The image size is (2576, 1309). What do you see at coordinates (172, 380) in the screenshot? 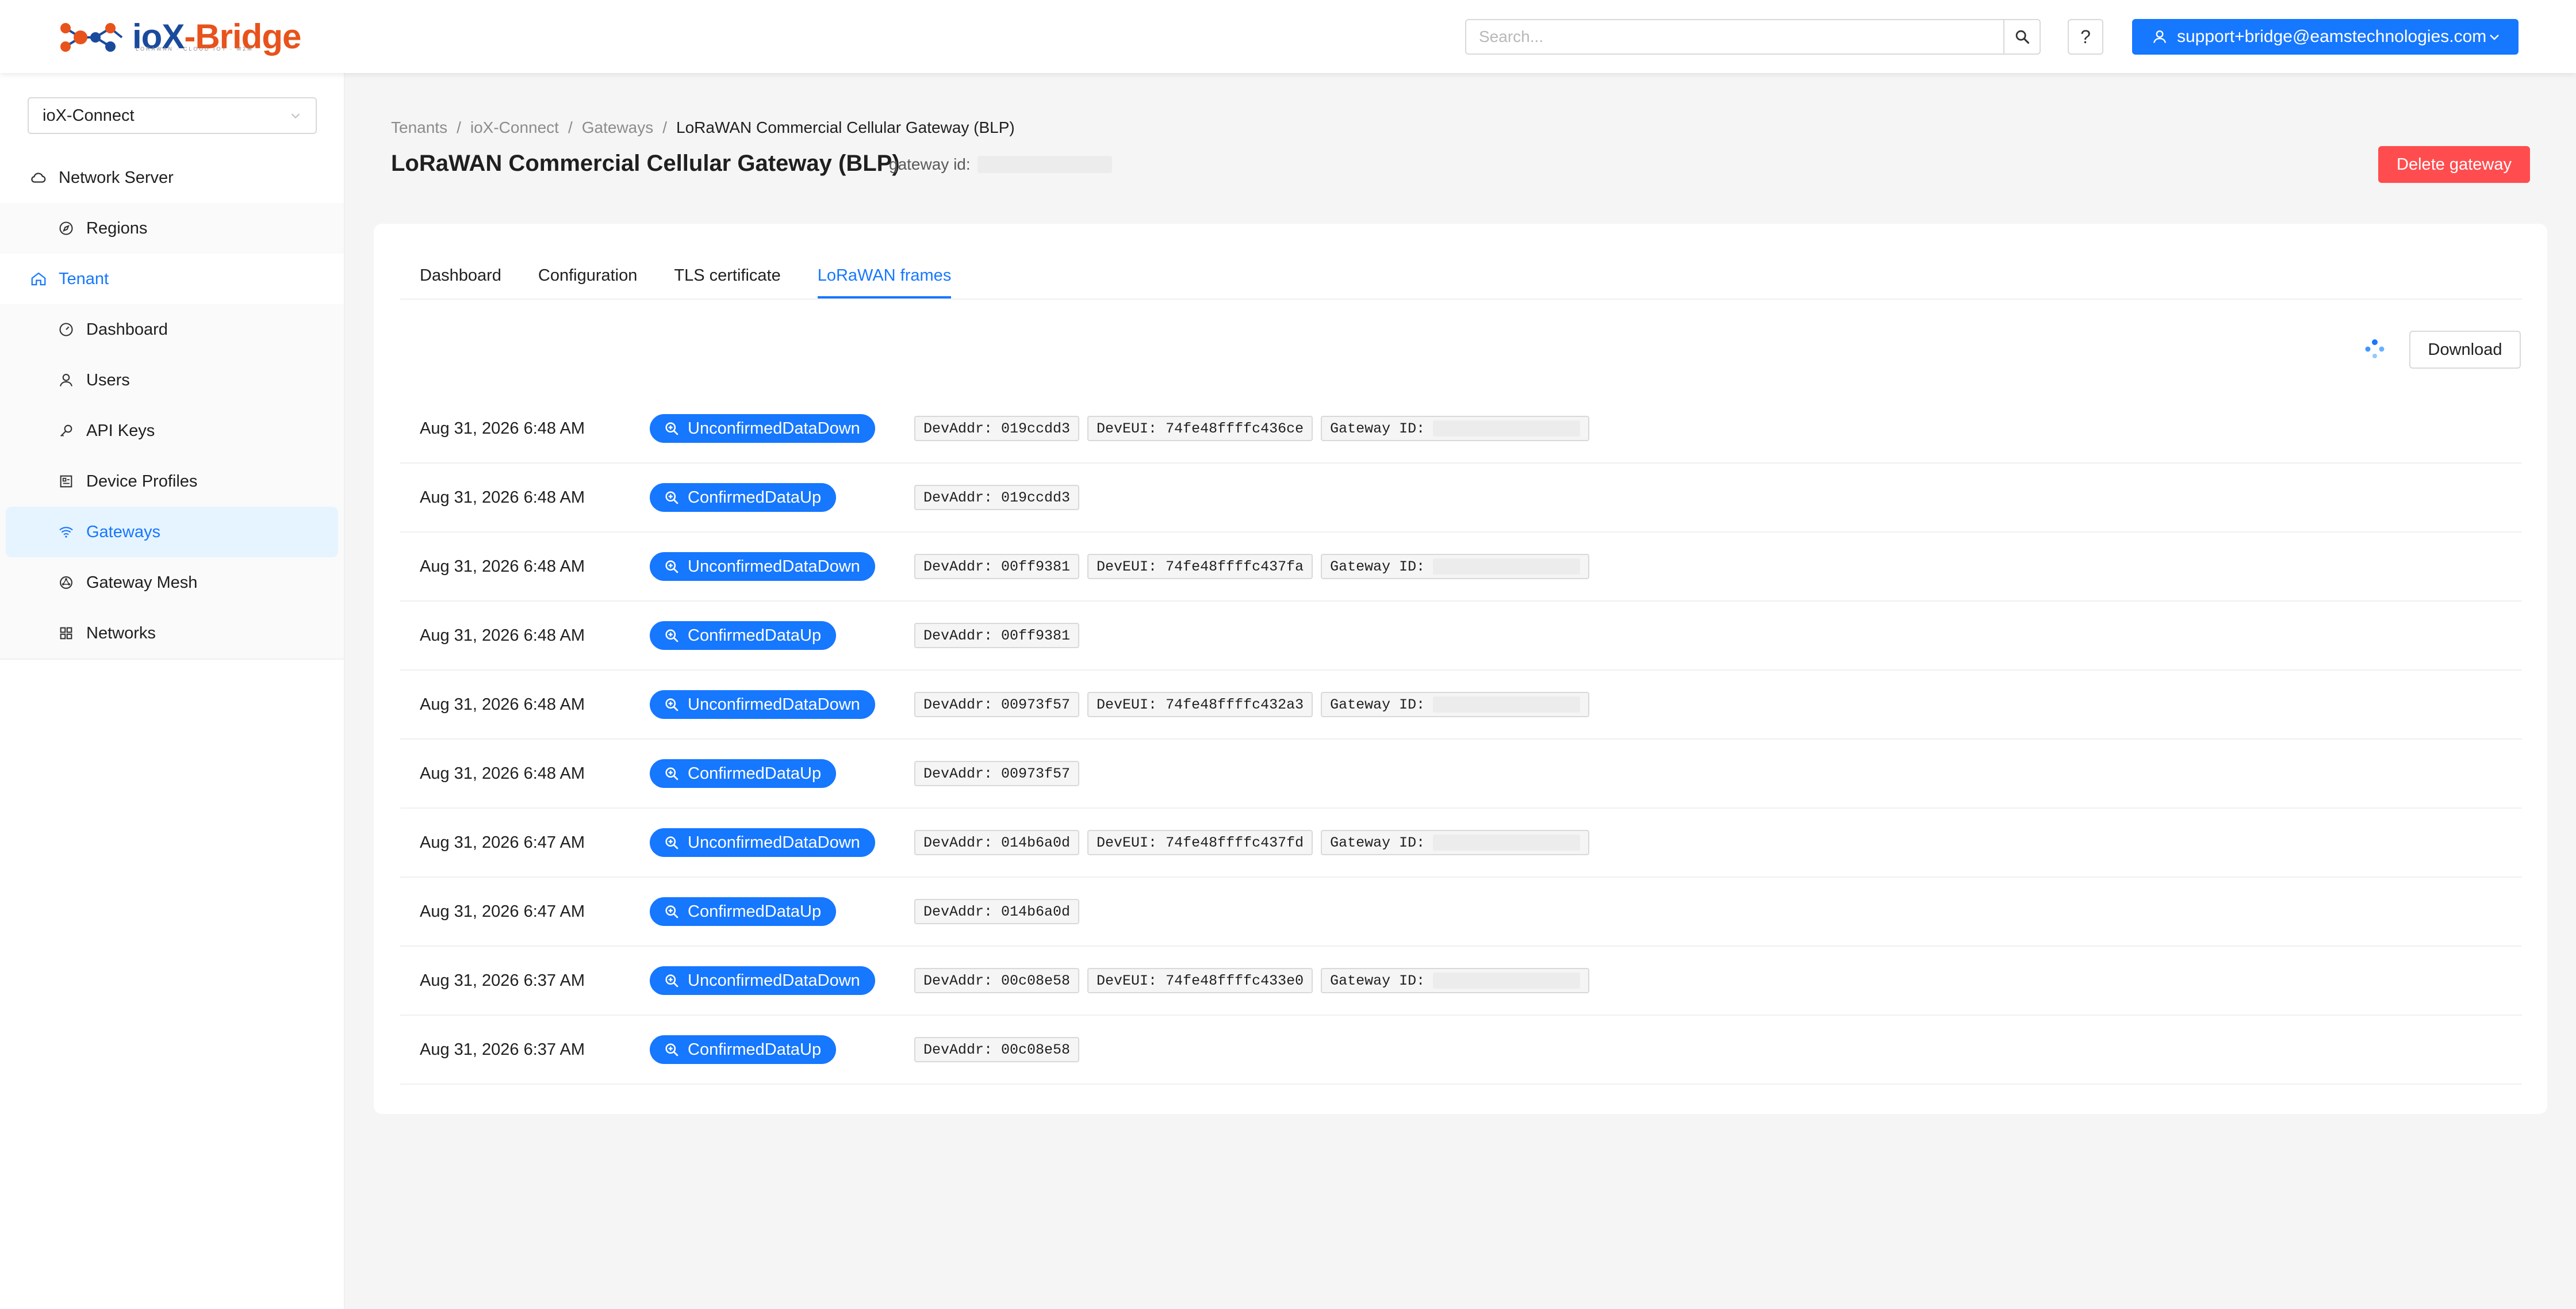
I see `sidebar-item-users: Users` at bounding box center [172, 380].